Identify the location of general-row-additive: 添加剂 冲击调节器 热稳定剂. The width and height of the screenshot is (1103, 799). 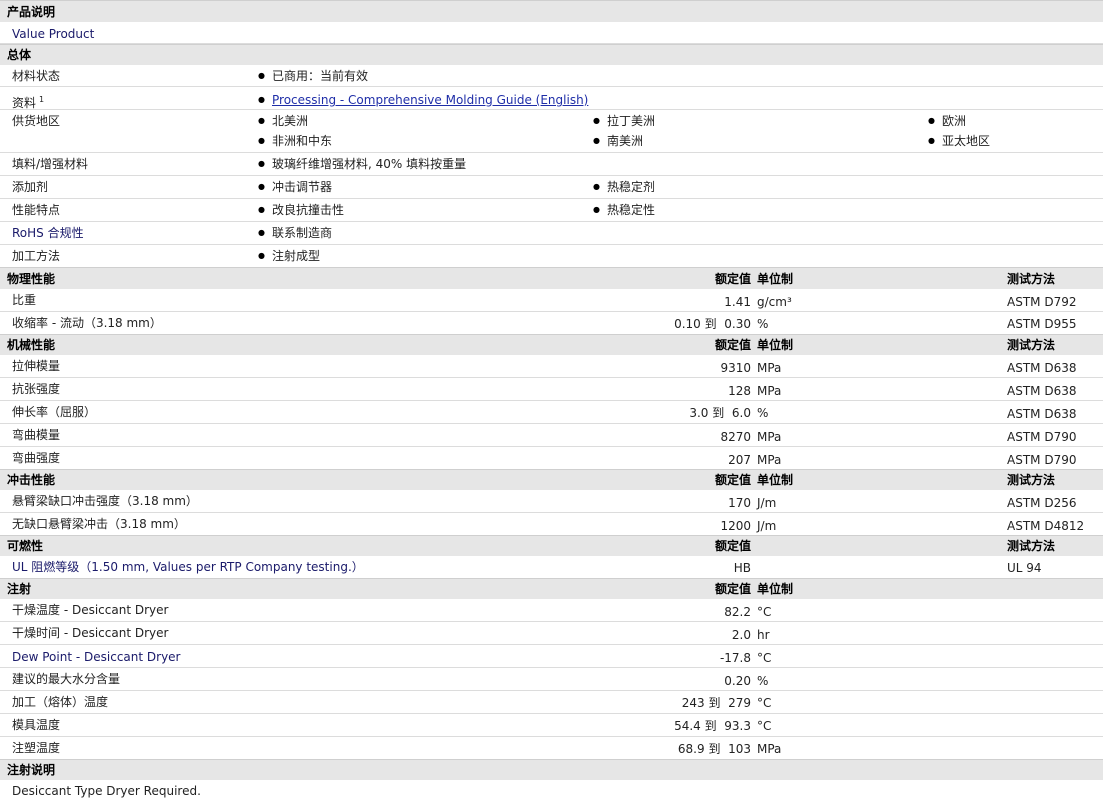
(551, 187).